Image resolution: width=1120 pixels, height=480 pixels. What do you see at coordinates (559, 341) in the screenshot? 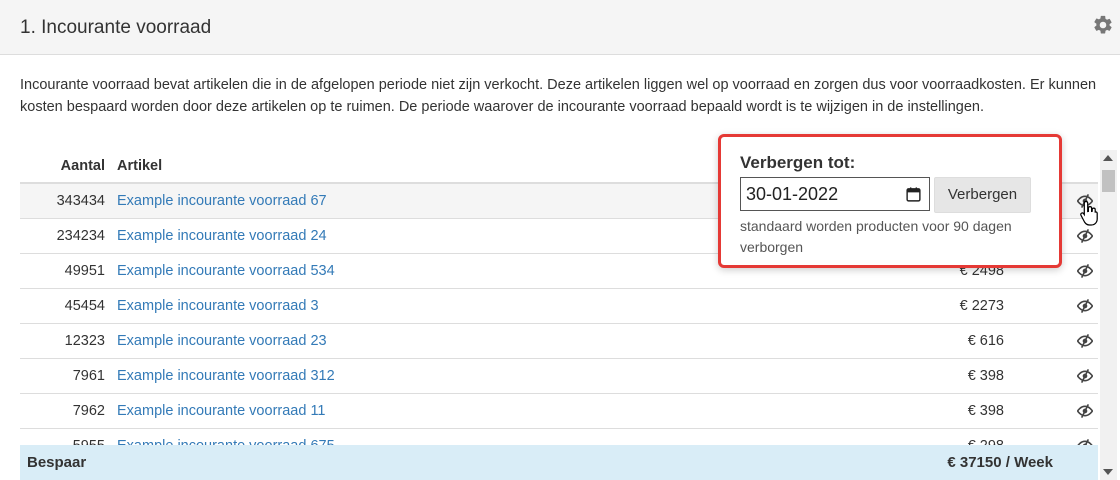
I see `table-row: 12323 Example incourante voorraad 23 € 616` at bounding box center [559, 341].